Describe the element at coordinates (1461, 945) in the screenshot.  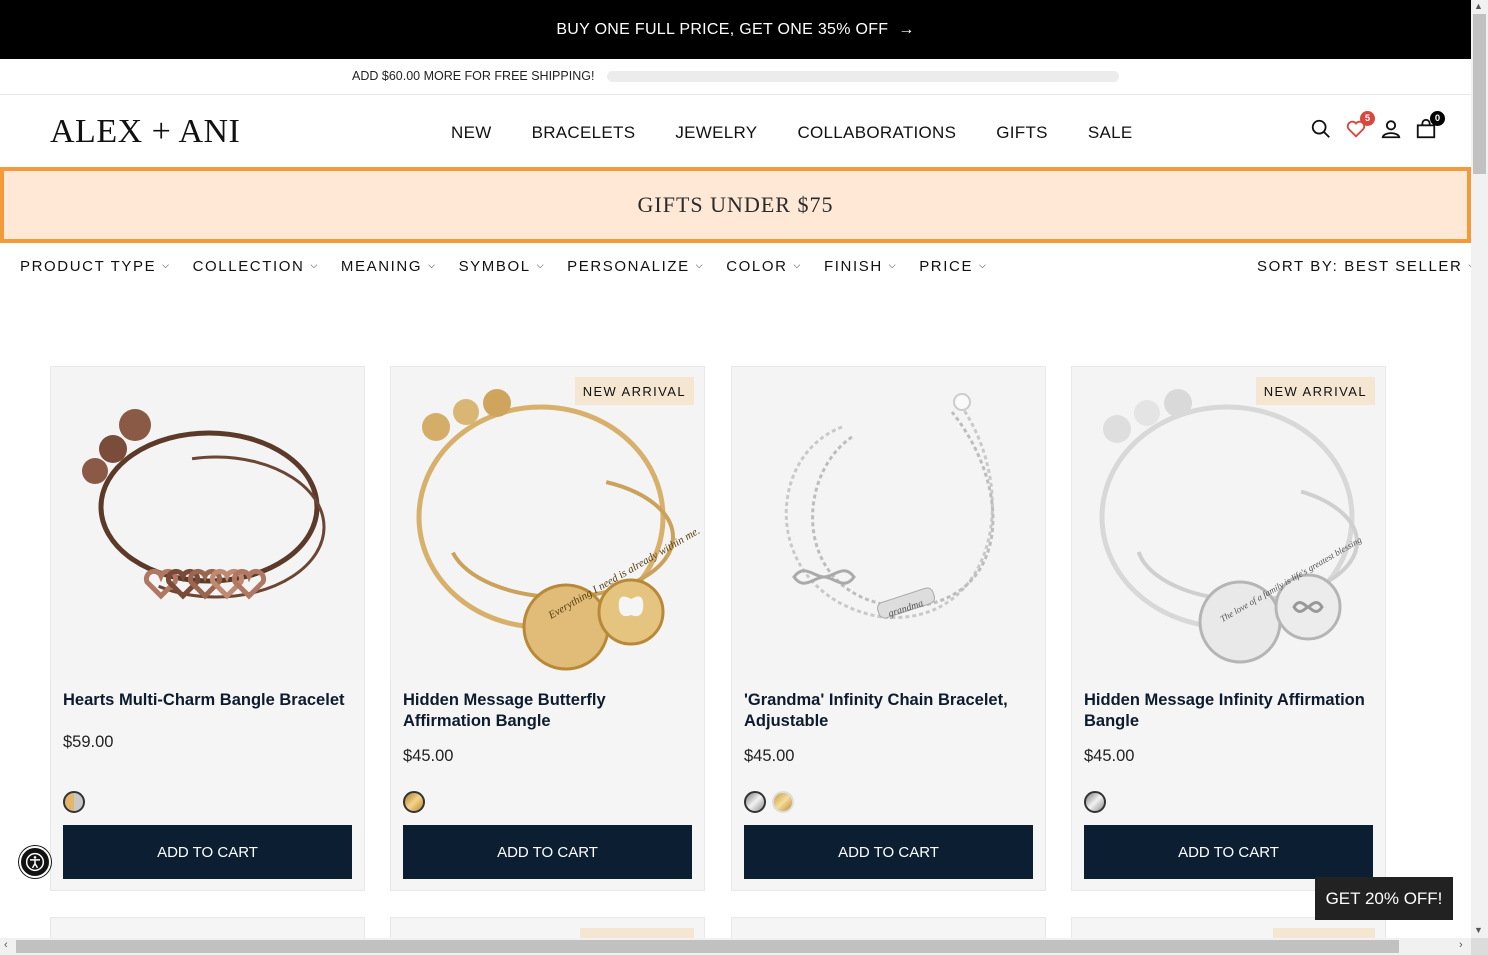
I see `scroll-right-icon: ›` at that location.